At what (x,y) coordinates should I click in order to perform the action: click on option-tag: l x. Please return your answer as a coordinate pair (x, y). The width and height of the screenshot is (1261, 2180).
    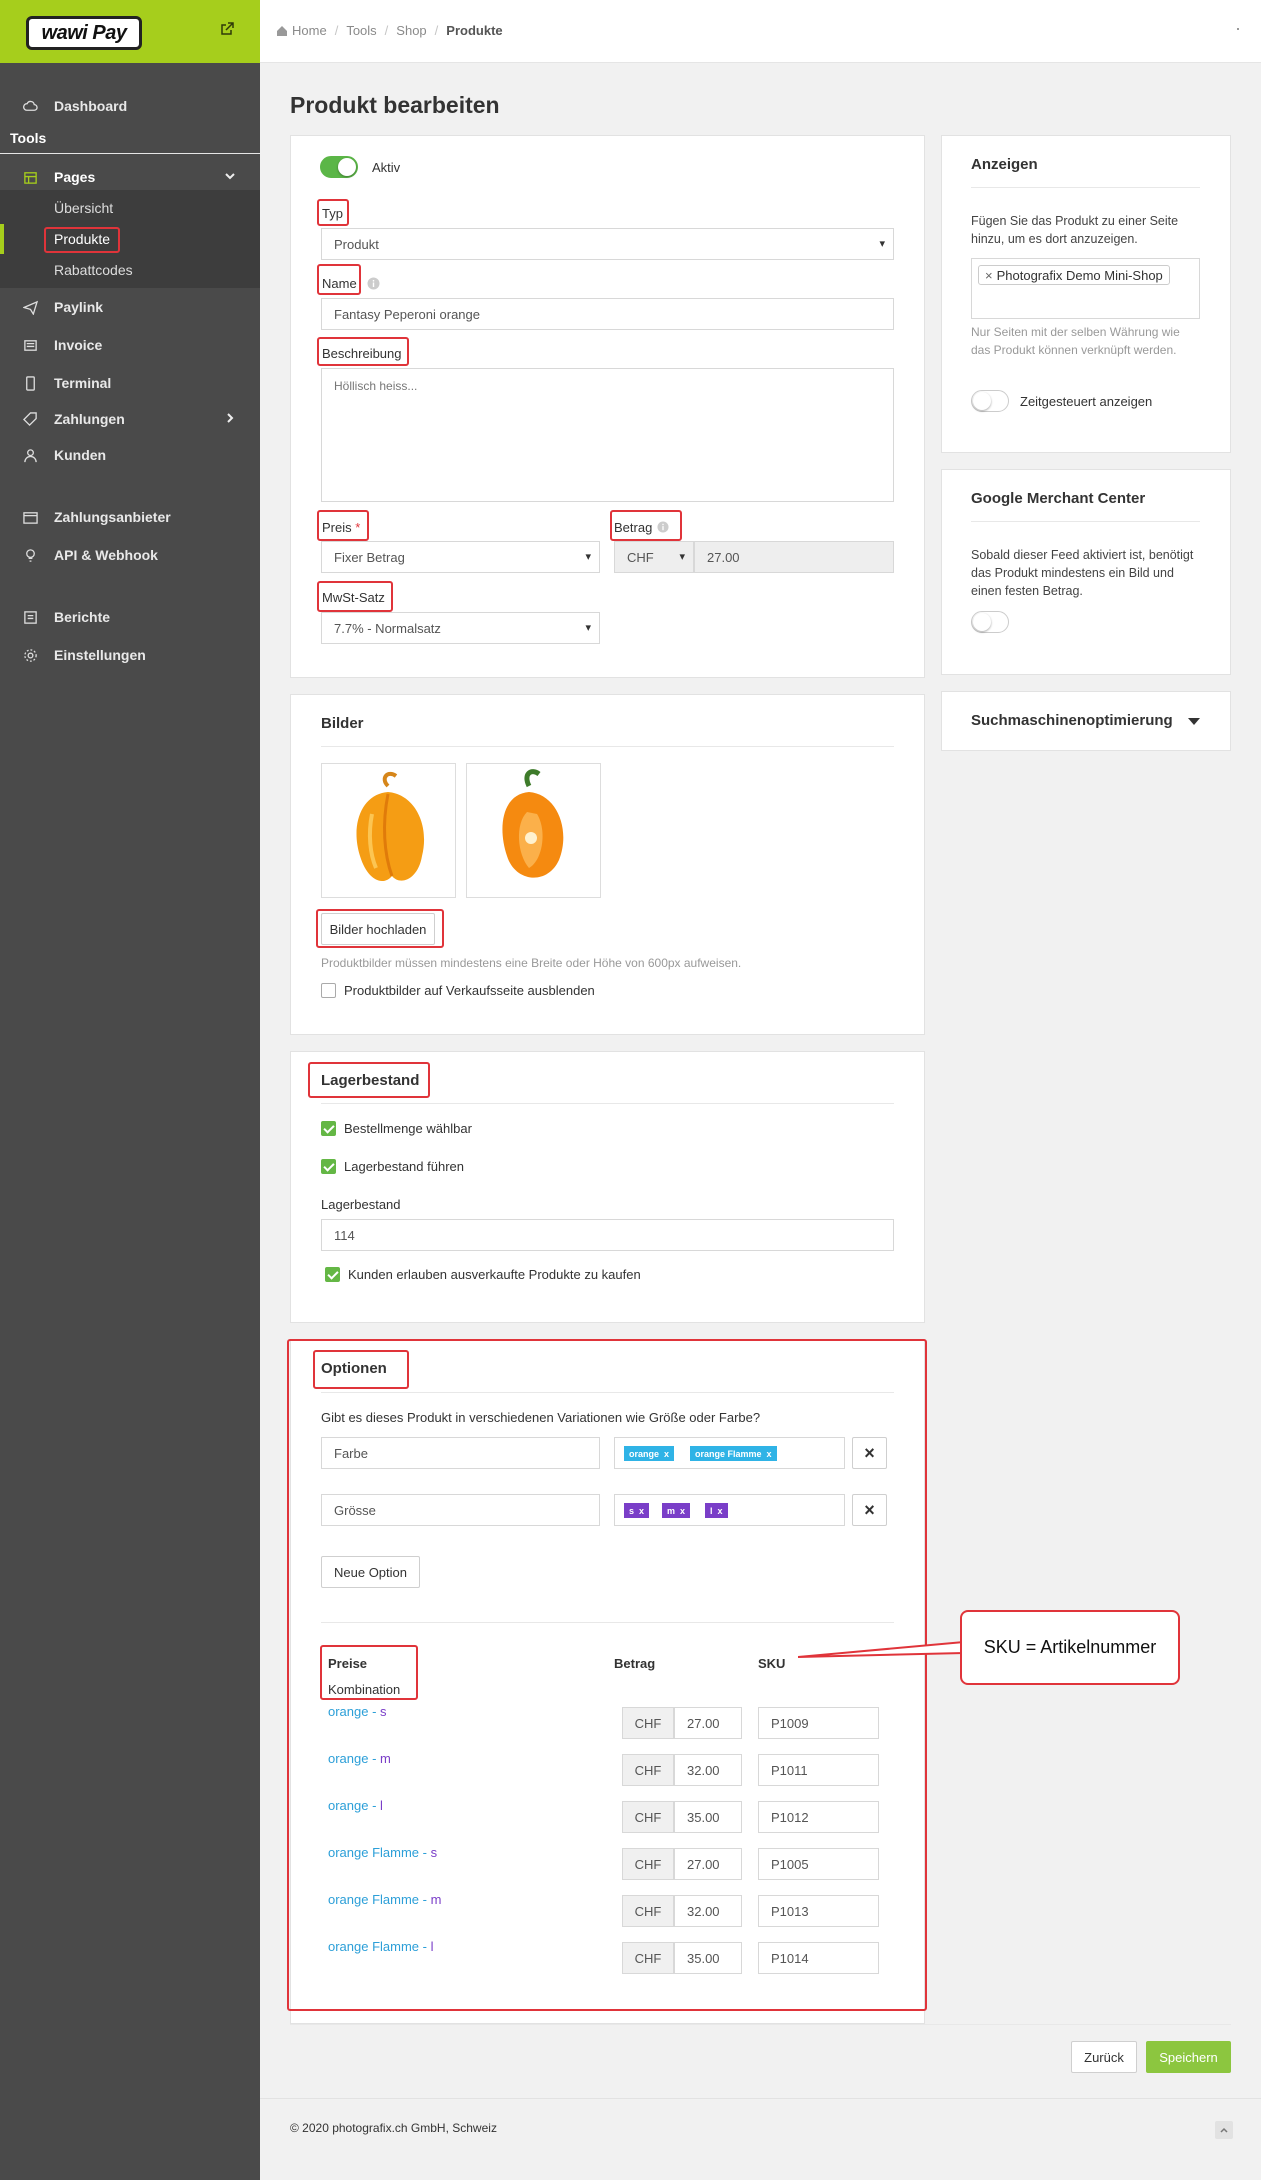
    Looking at the image, I should click on (716, 1510).